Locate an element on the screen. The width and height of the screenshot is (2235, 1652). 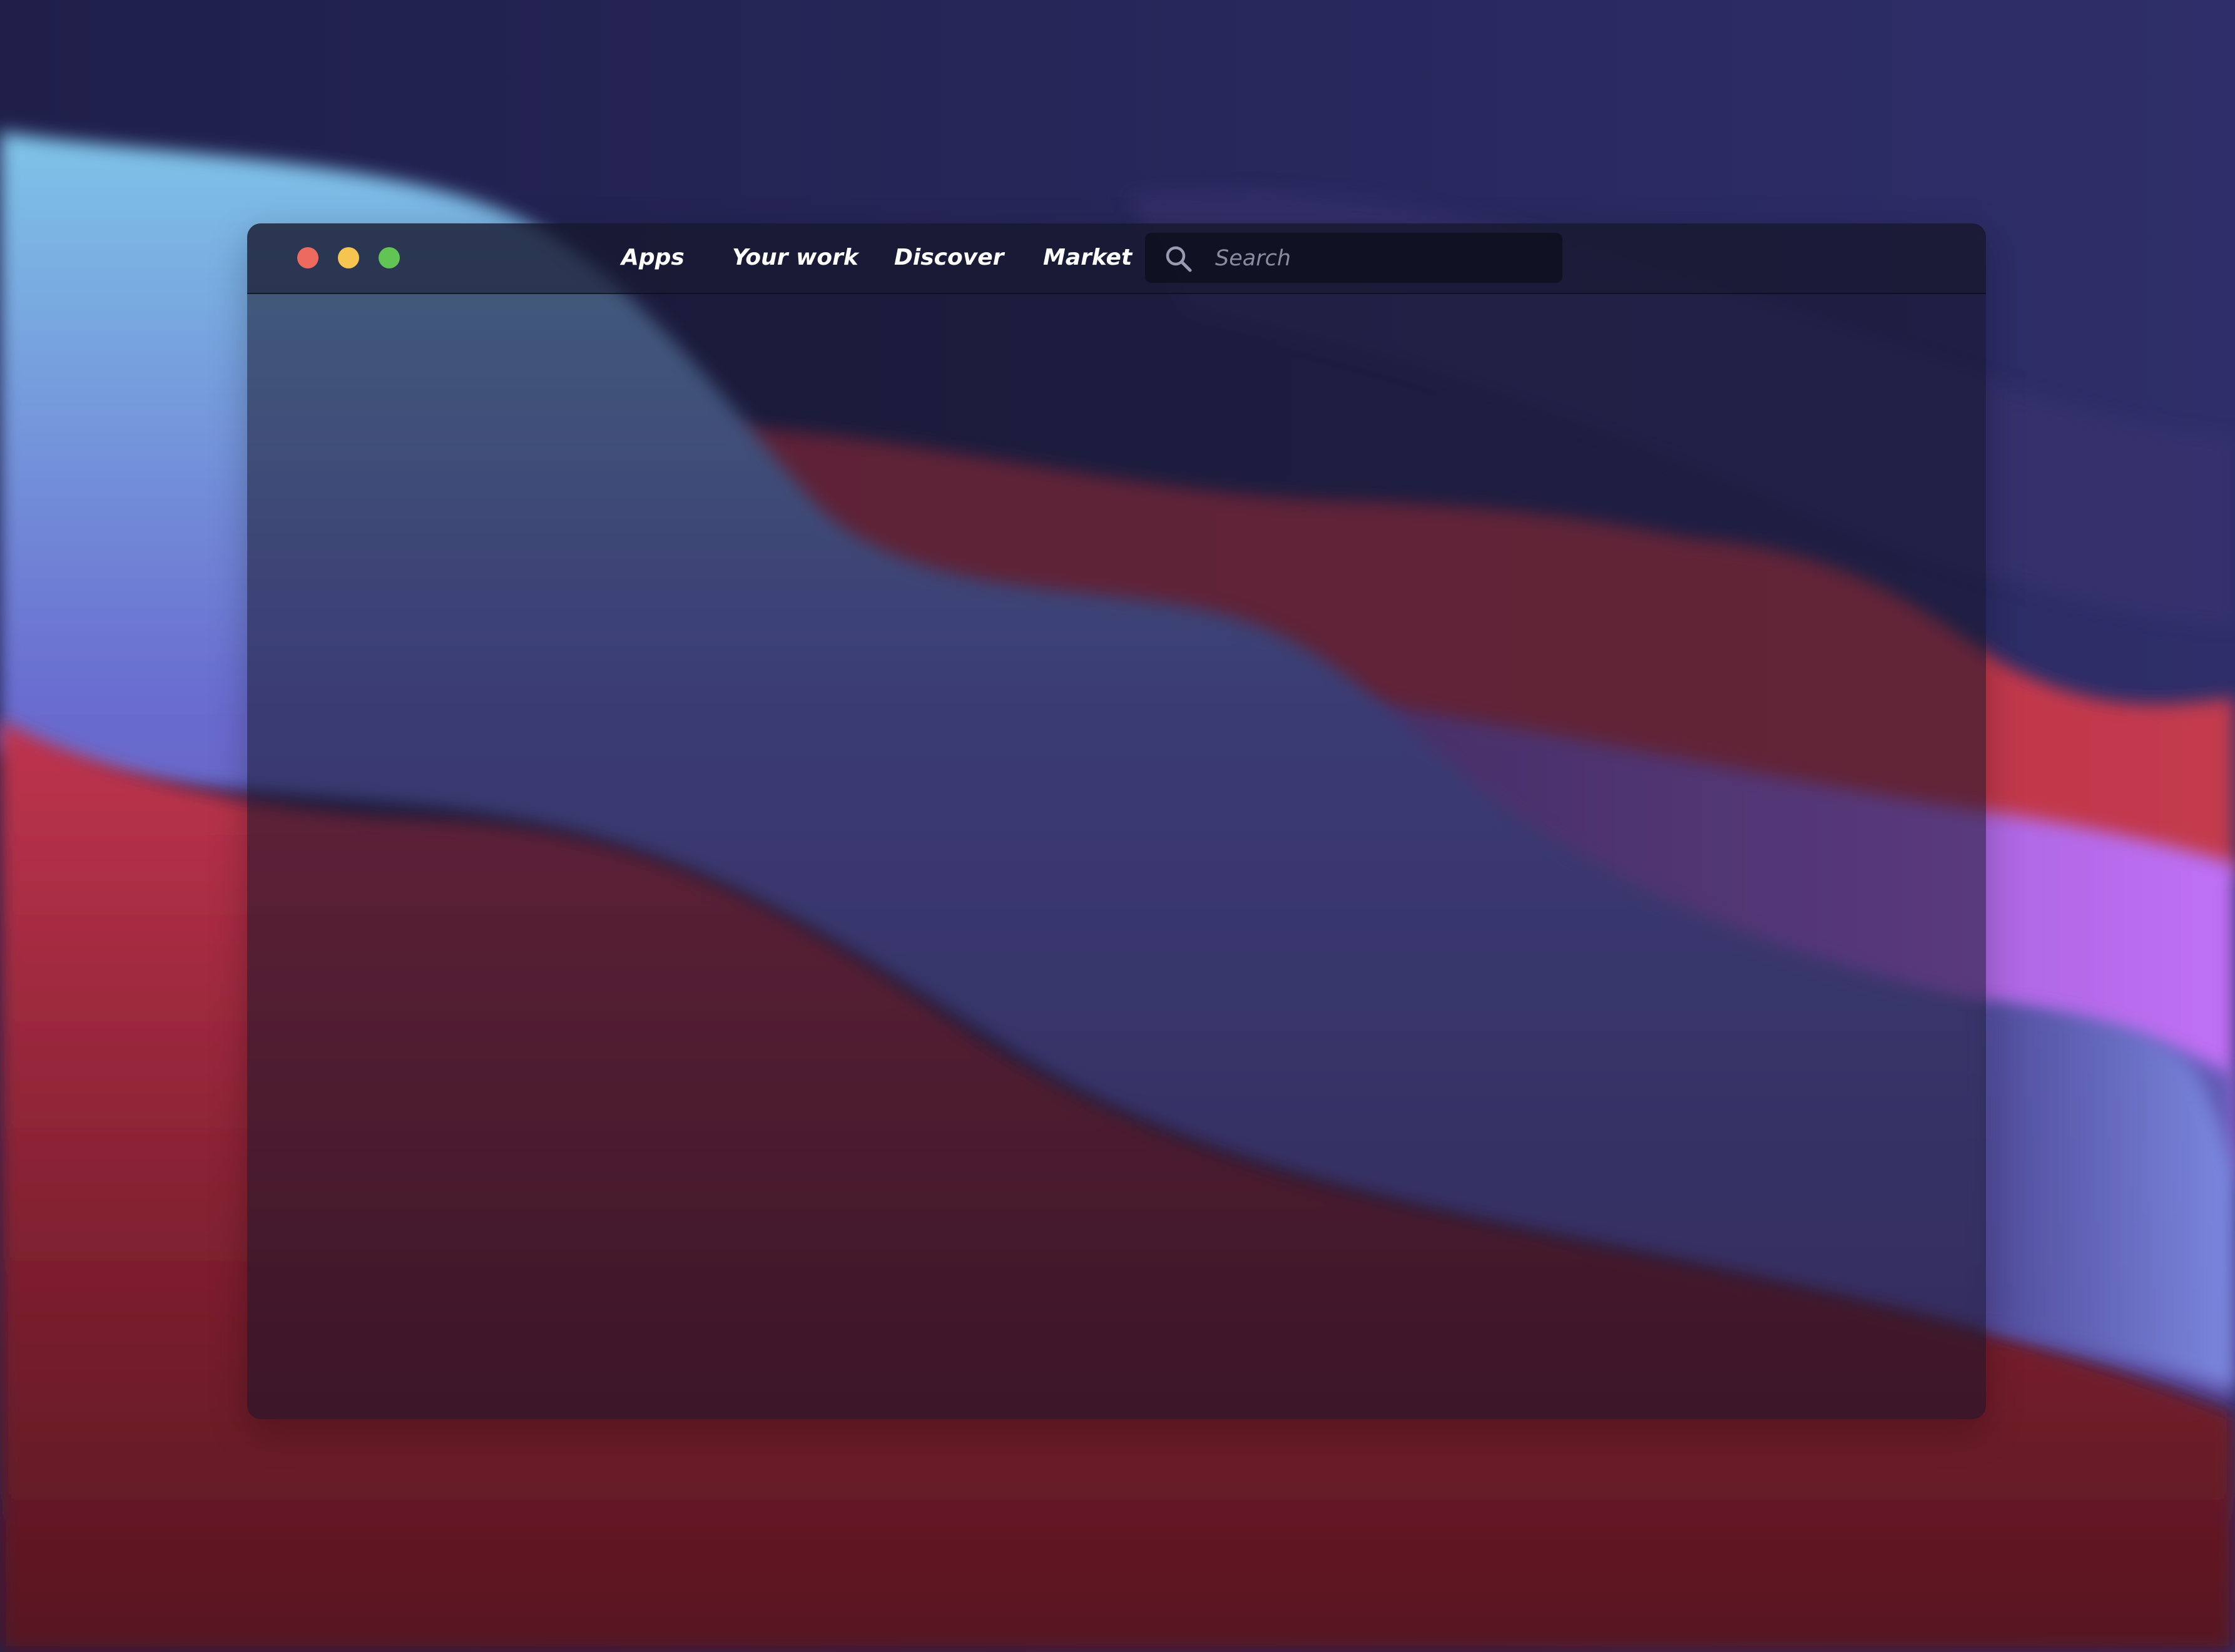
search-icon is located at coordinates (1179, 259).